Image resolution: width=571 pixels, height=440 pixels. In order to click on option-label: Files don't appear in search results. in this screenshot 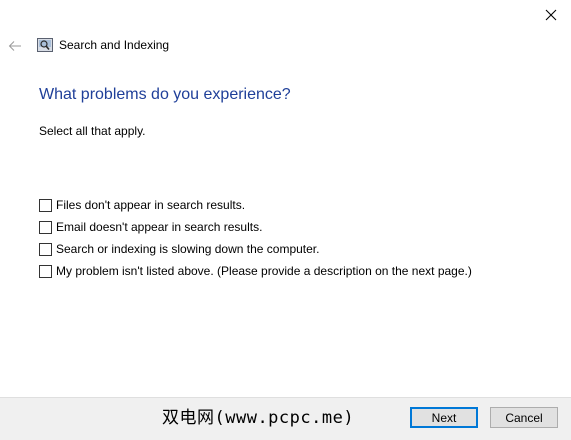, I will do `click(151, 205)`.